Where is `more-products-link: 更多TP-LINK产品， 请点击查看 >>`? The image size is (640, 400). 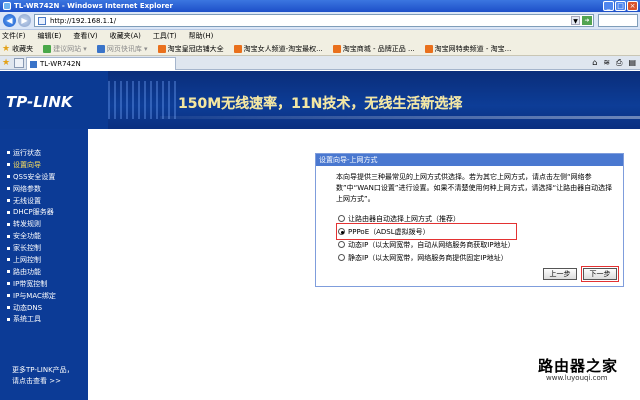 more-products-link: 更多TP-LINK产品， 请点击查看 >> is located at coordinates (43, 376).